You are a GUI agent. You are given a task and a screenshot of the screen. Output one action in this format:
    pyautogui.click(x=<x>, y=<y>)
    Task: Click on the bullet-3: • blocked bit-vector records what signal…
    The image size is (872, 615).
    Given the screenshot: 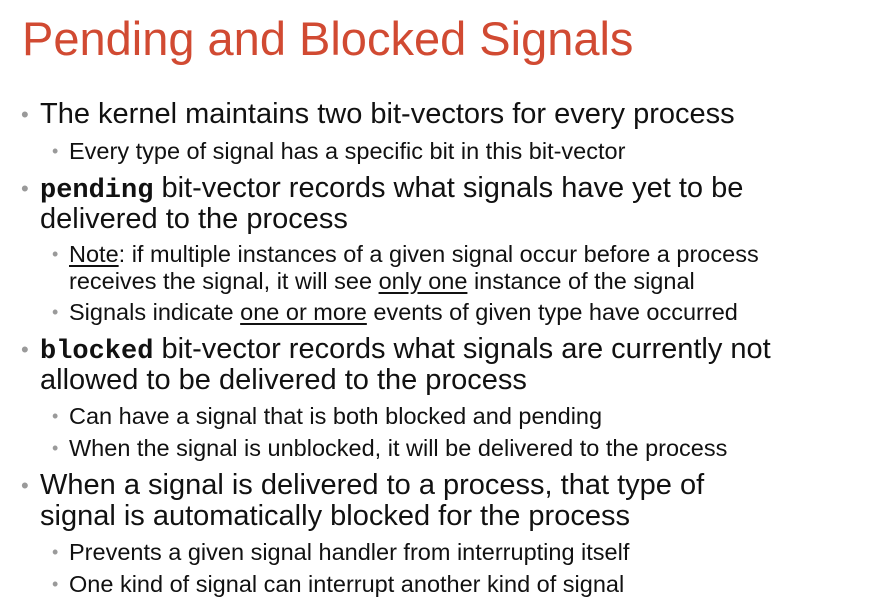 What is the action you would take?
    pyautogui.click(x=396, y=350)
    